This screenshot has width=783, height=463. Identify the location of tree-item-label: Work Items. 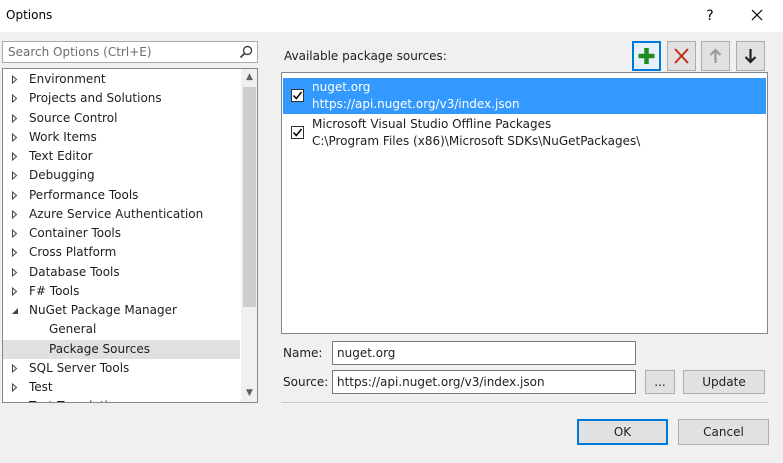
(63, 136).